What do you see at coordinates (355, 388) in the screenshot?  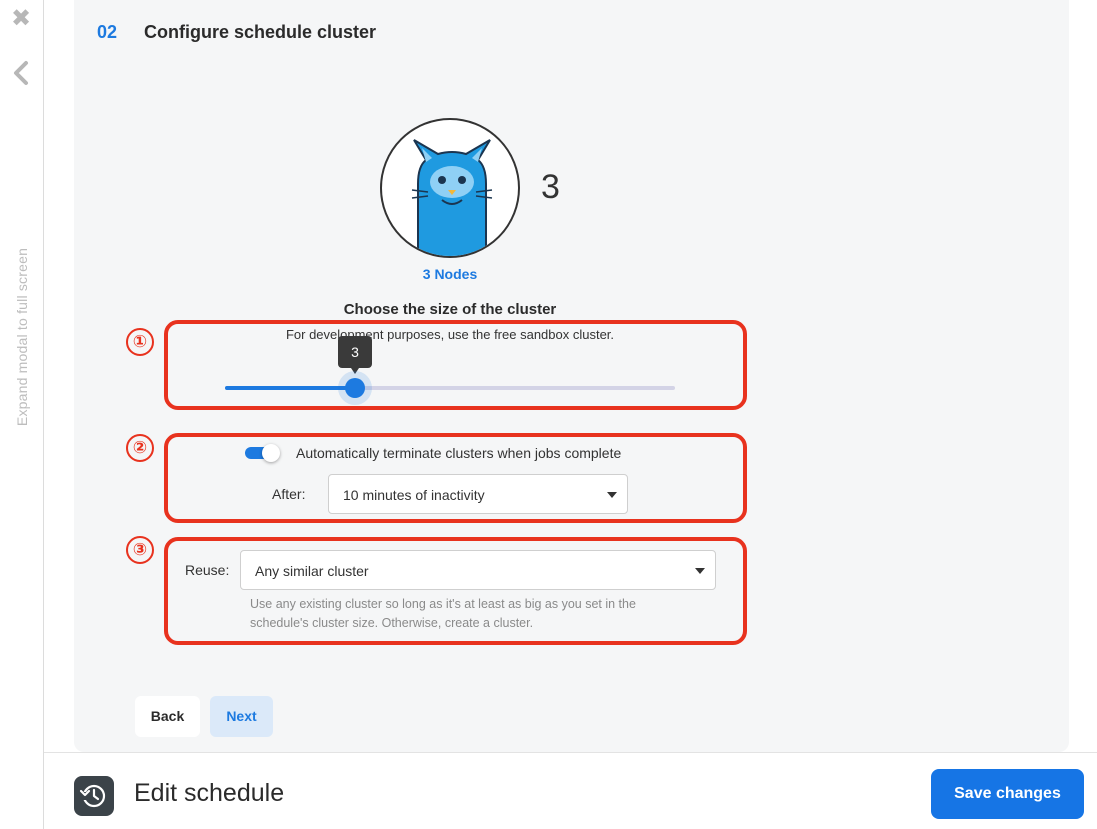 I see `slider-thumb` at bounding box center [355, 388].